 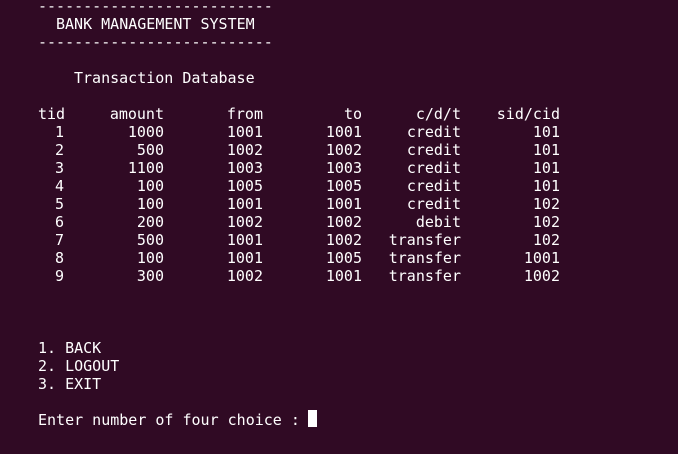 I want to click on cell-from: 1003, so click(x=244, y=168).